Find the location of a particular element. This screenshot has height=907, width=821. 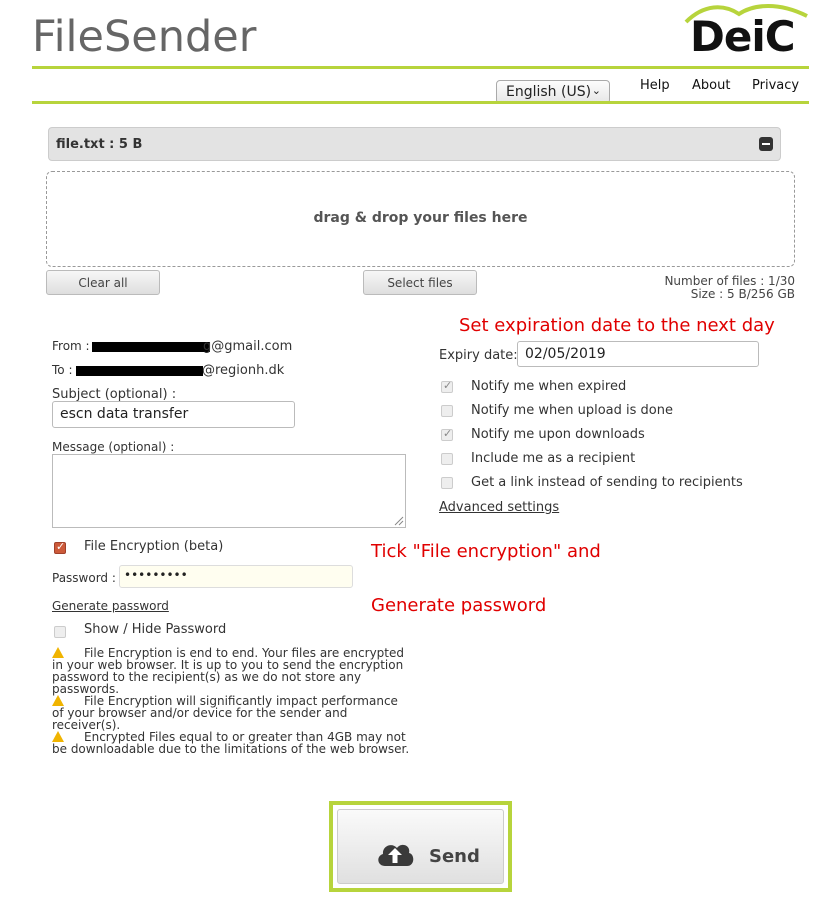

notify-expired-label: Notify me when expired is located at coordinates (549, 386).